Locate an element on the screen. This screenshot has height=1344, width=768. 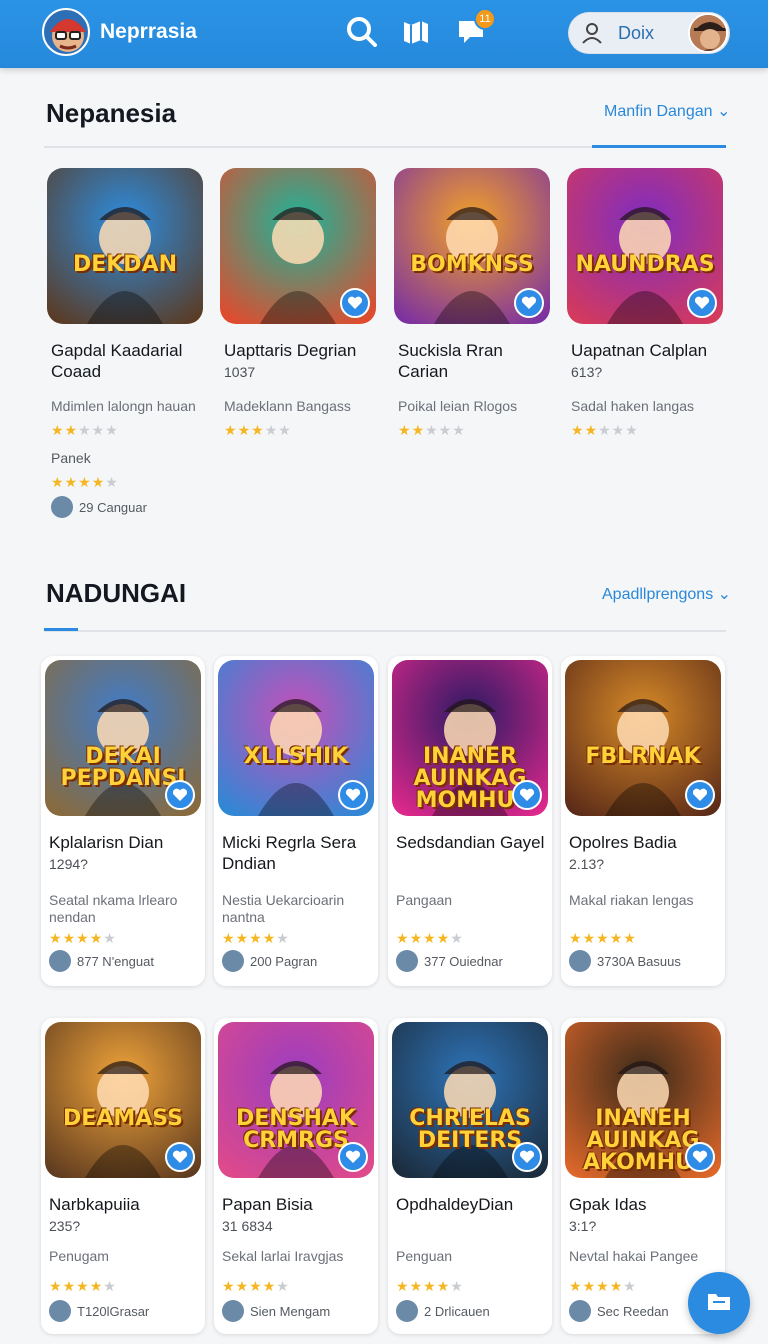
game-description: Pangaan is located at coordinates (424, 900).